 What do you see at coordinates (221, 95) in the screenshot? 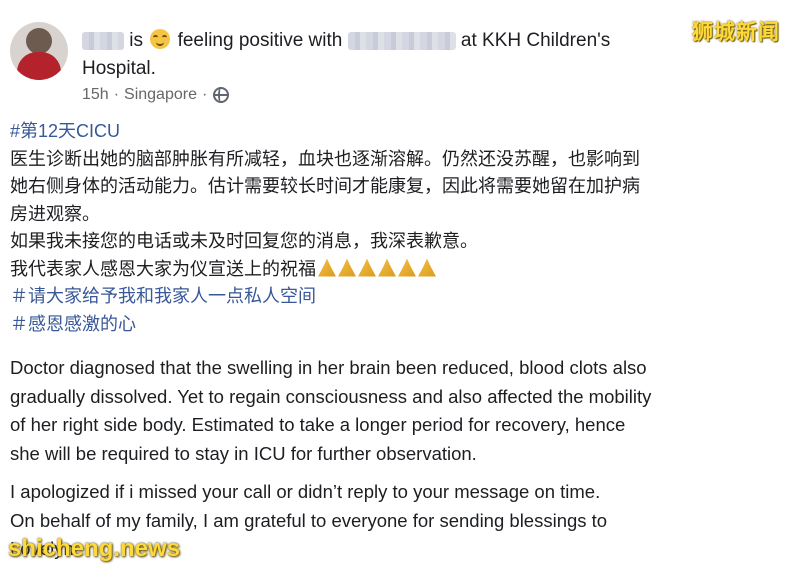
I see `globe-icon` at bounding box center [221, 95].